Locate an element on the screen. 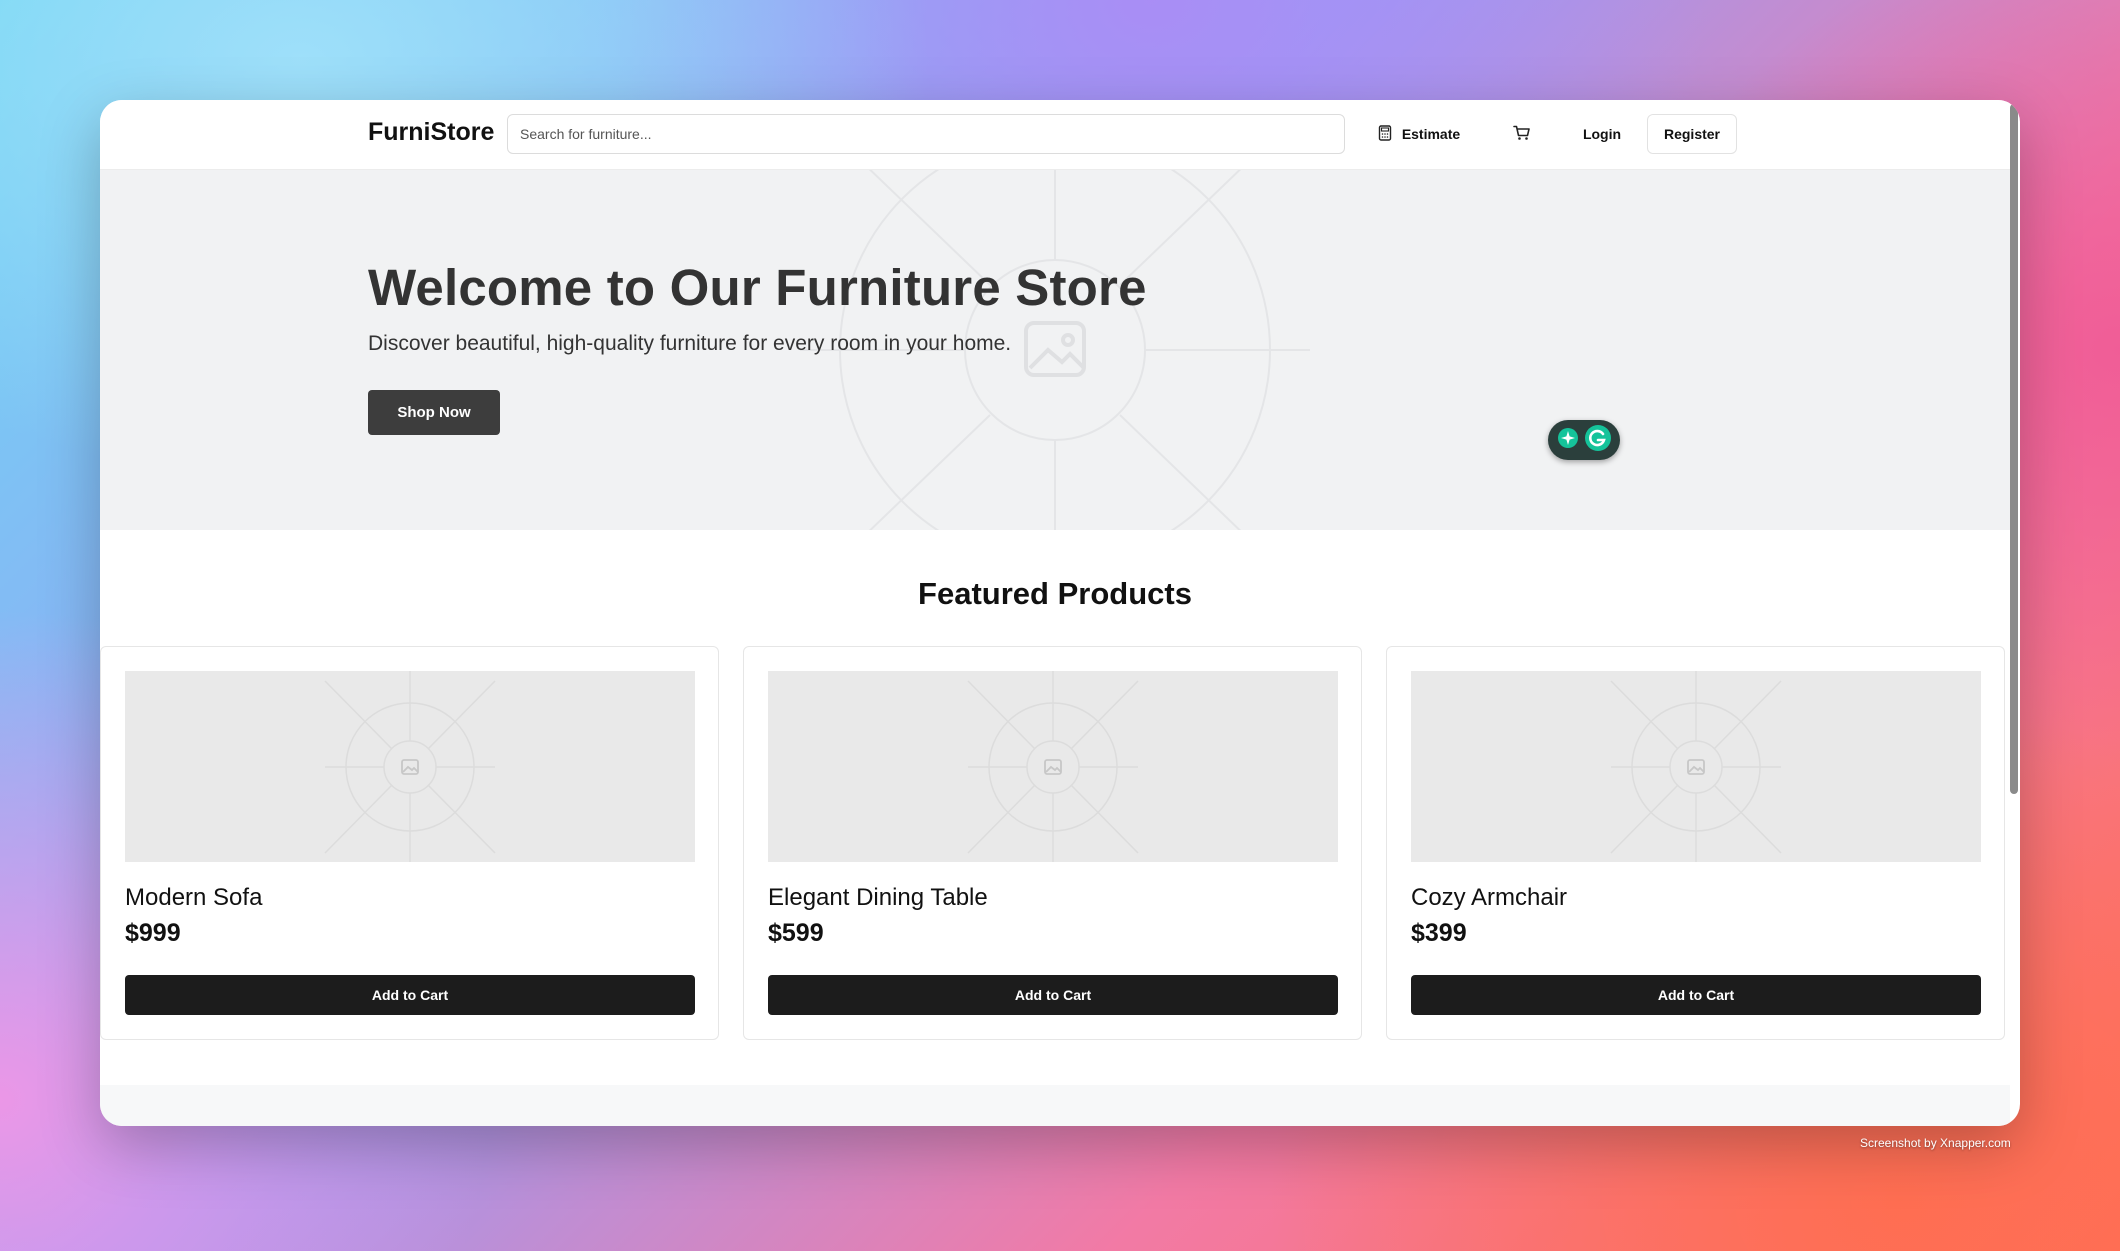 The height and width of the screenshot is (1251, 2120). calculator-icon is located at coordinates (1385, 134).